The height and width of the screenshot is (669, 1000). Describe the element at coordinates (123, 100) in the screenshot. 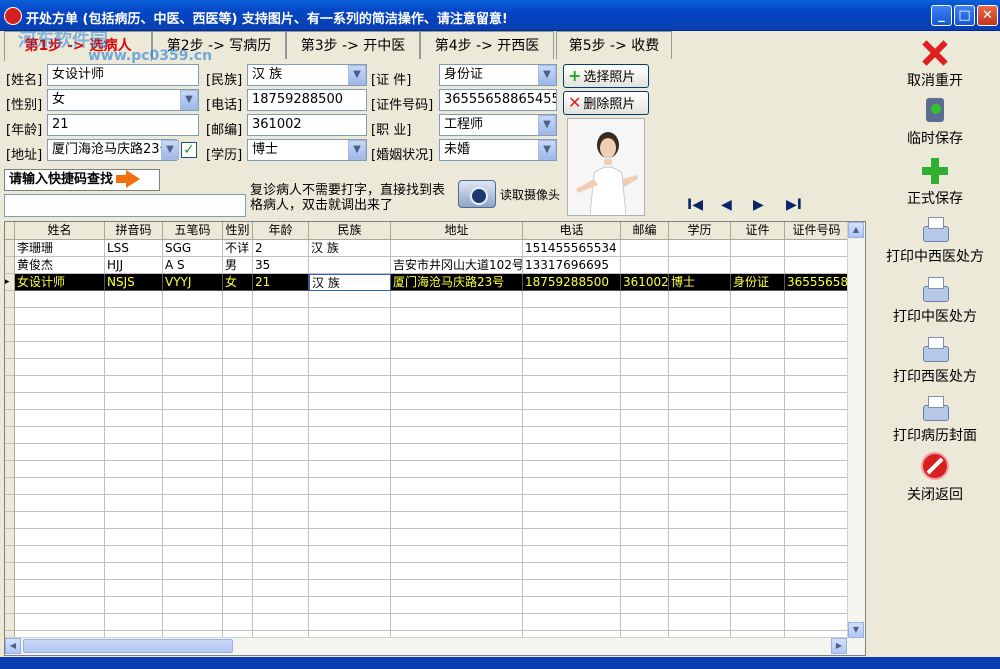

I see `gender-select: 女` at that location.